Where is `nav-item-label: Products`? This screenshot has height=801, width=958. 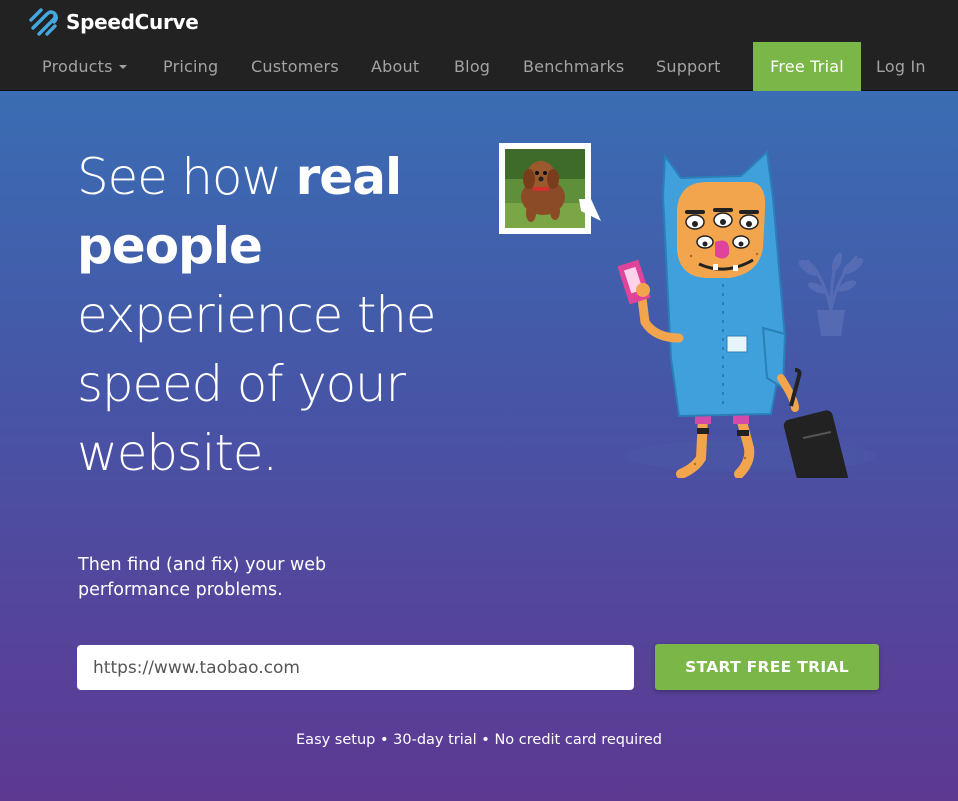 nav-item-label: Products is located at coordinates (77, 66).